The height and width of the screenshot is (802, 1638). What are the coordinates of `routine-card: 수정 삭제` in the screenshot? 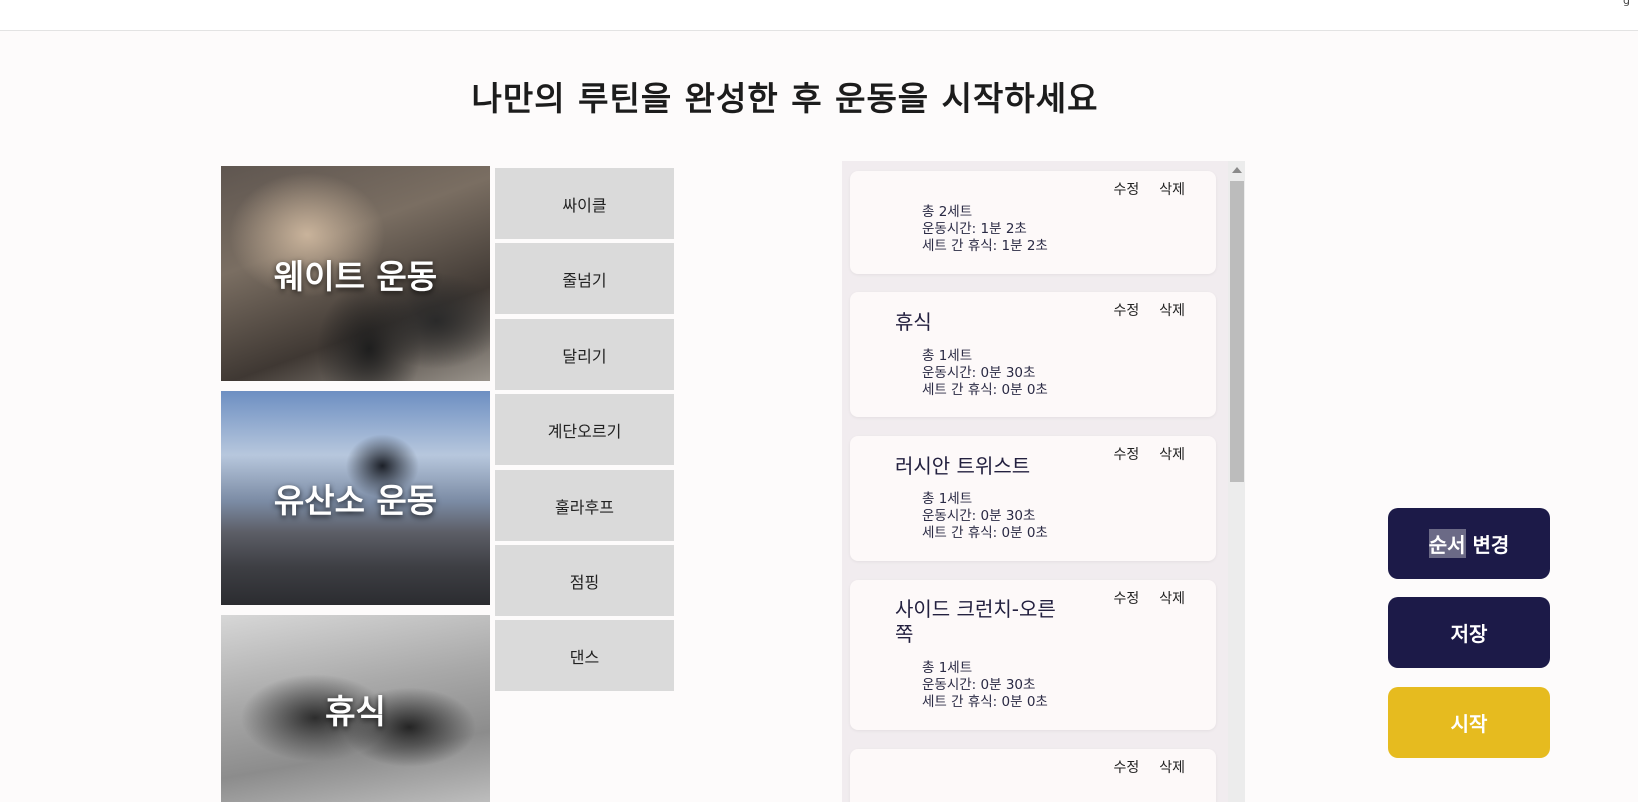 It's located at (1033, 775).